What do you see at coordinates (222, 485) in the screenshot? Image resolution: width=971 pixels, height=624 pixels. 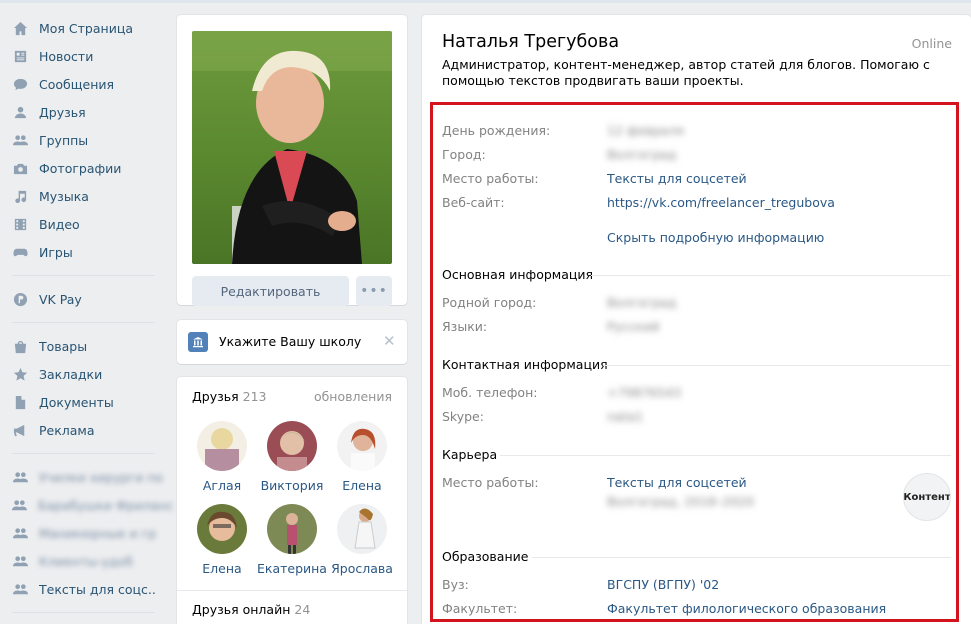 I see `friend-name: Аглая` at bounding box center [222, 485].